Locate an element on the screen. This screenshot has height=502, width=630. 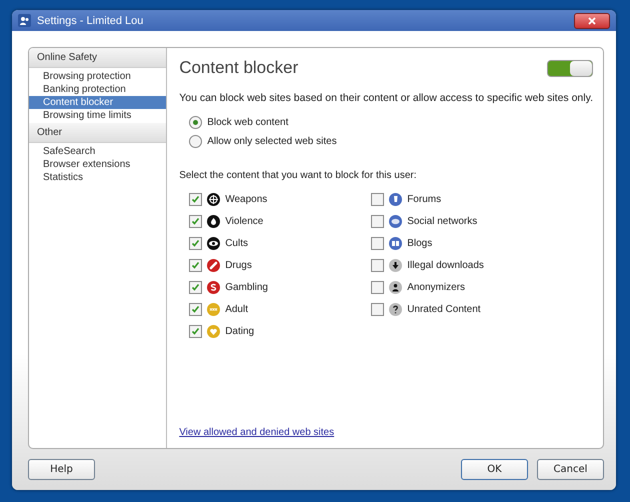
sidebar-item: Content blocker is located at coordinates (97, 102).